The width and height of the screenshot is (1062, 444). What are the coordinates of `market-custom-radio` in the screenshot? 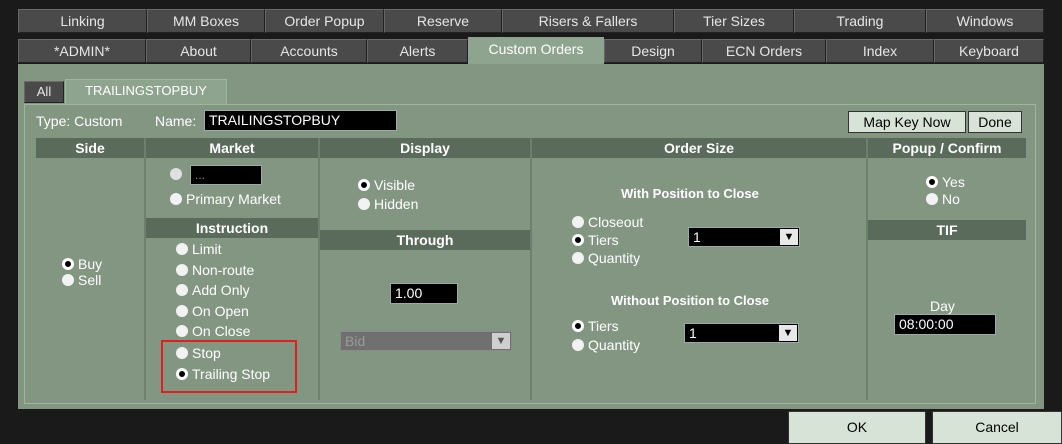 It's located at (178, 174).